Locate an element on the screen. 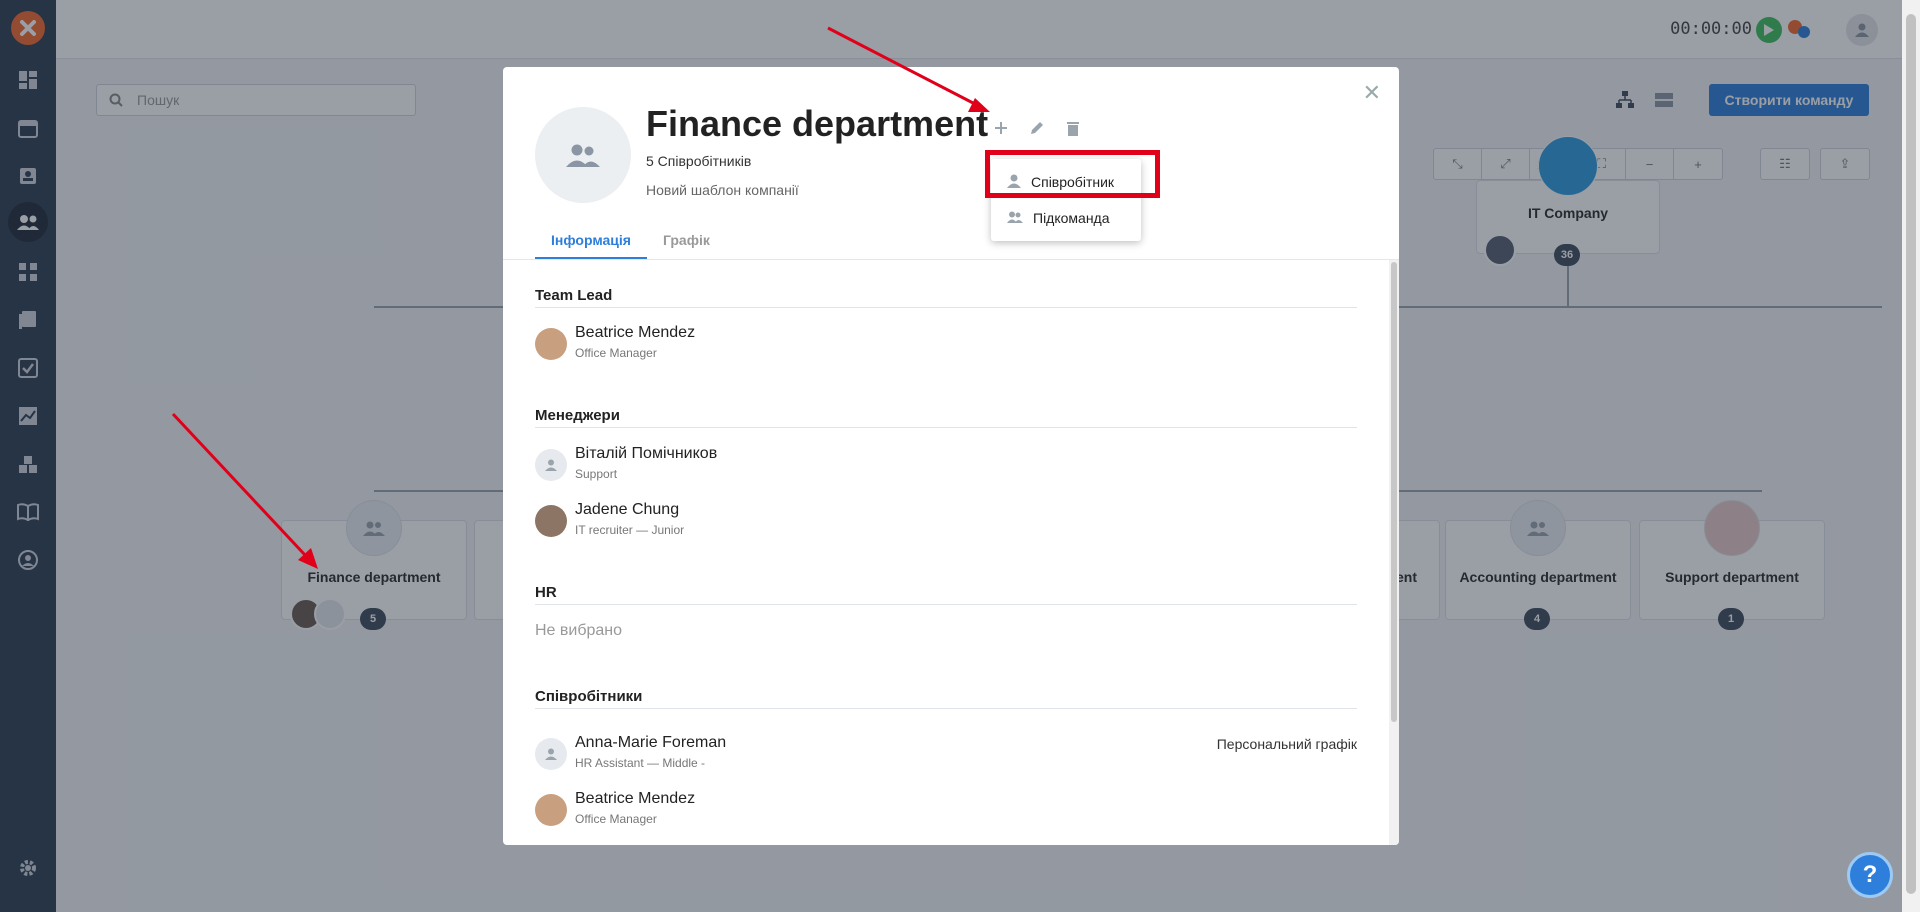 This screenshot has width=1920, height=912. person-role: Support is located at coordinates (596, 474).